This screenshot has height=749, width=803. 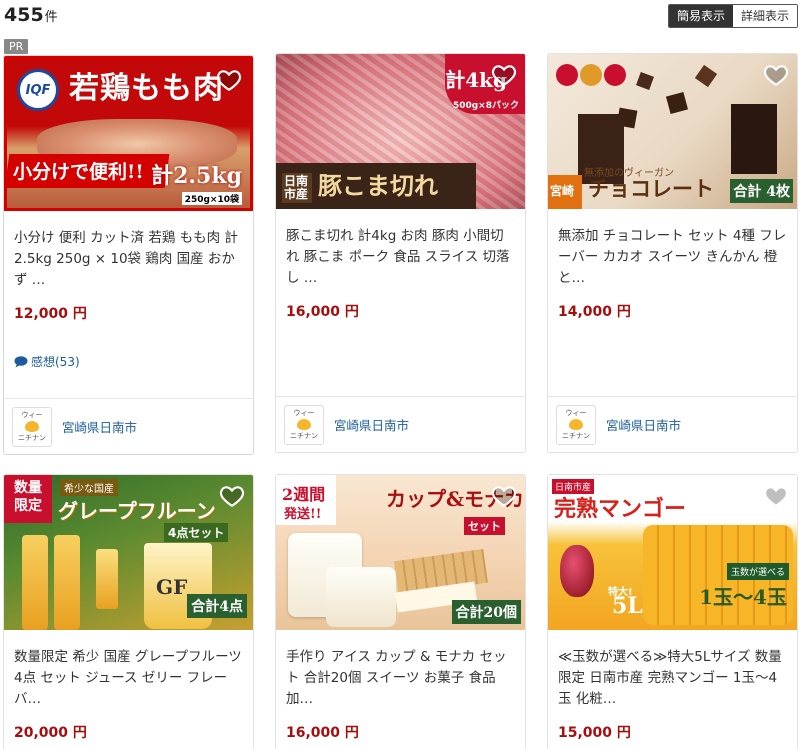 I want to click on image-gf-mark: GF, so click(x=172, y=587).